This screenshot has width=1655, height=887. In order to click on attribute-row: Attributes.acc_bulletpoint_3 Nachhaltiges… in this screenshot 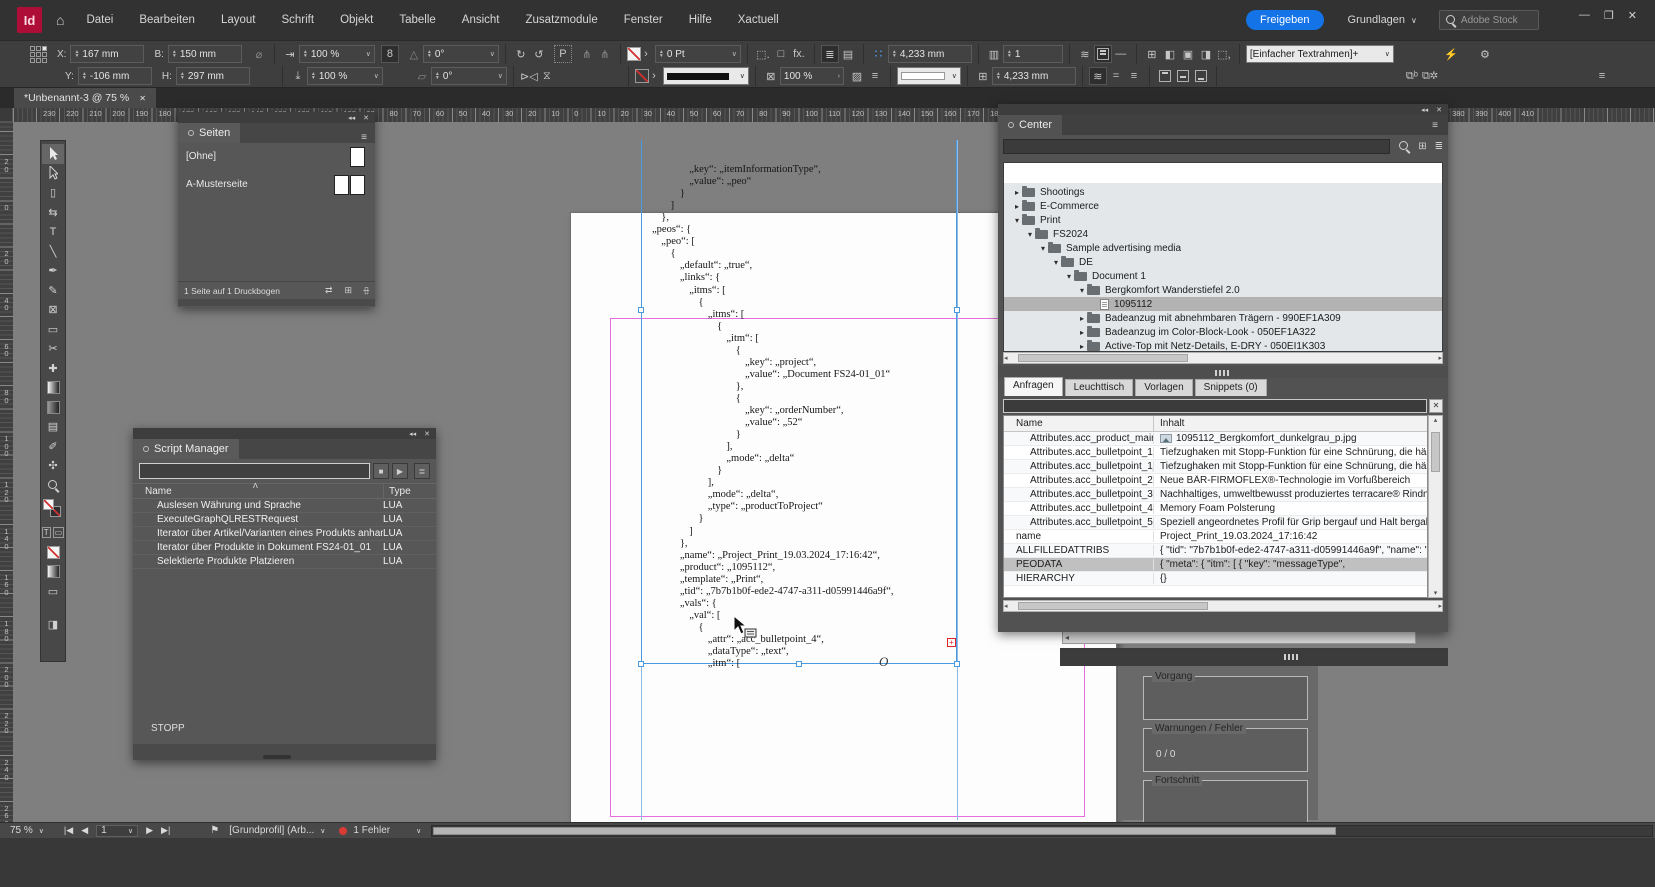, I will do `click(1215, 495)`.